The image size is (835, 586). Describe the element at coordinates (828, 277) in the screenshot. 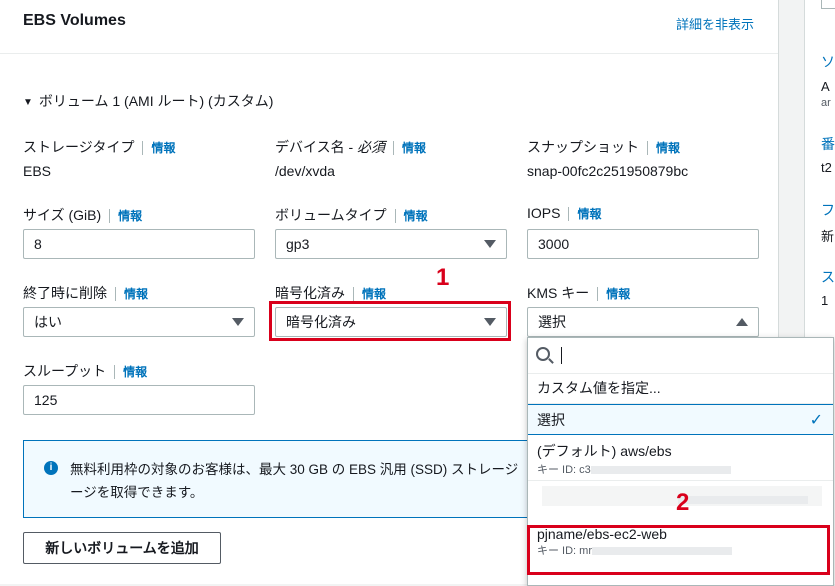

I see `right-link-4: ス` at that location.